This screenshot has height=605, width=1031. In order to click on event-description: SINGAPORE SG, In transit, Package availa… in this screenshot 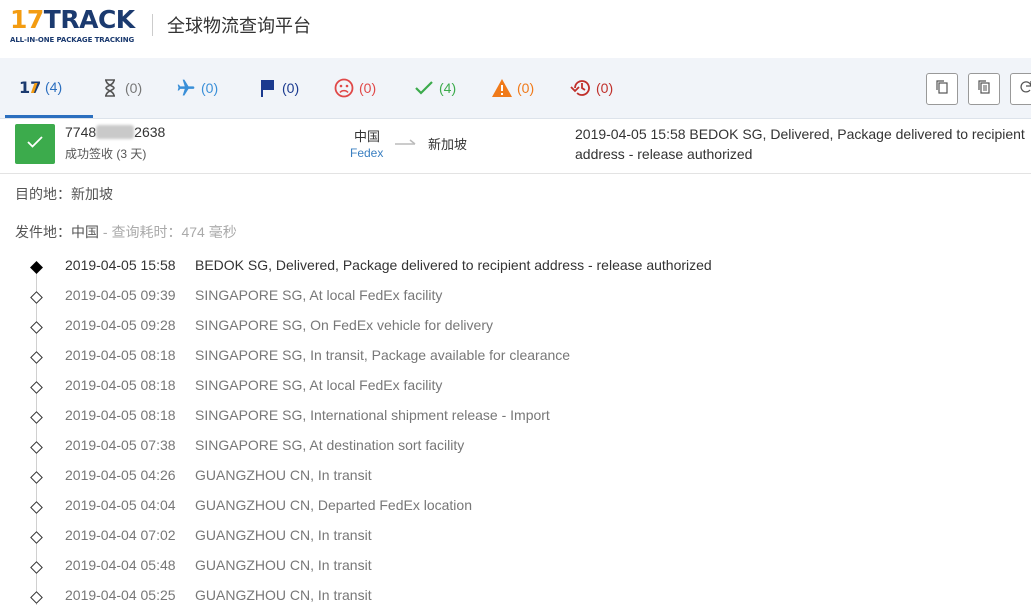, I will do `click(383, 355)`.